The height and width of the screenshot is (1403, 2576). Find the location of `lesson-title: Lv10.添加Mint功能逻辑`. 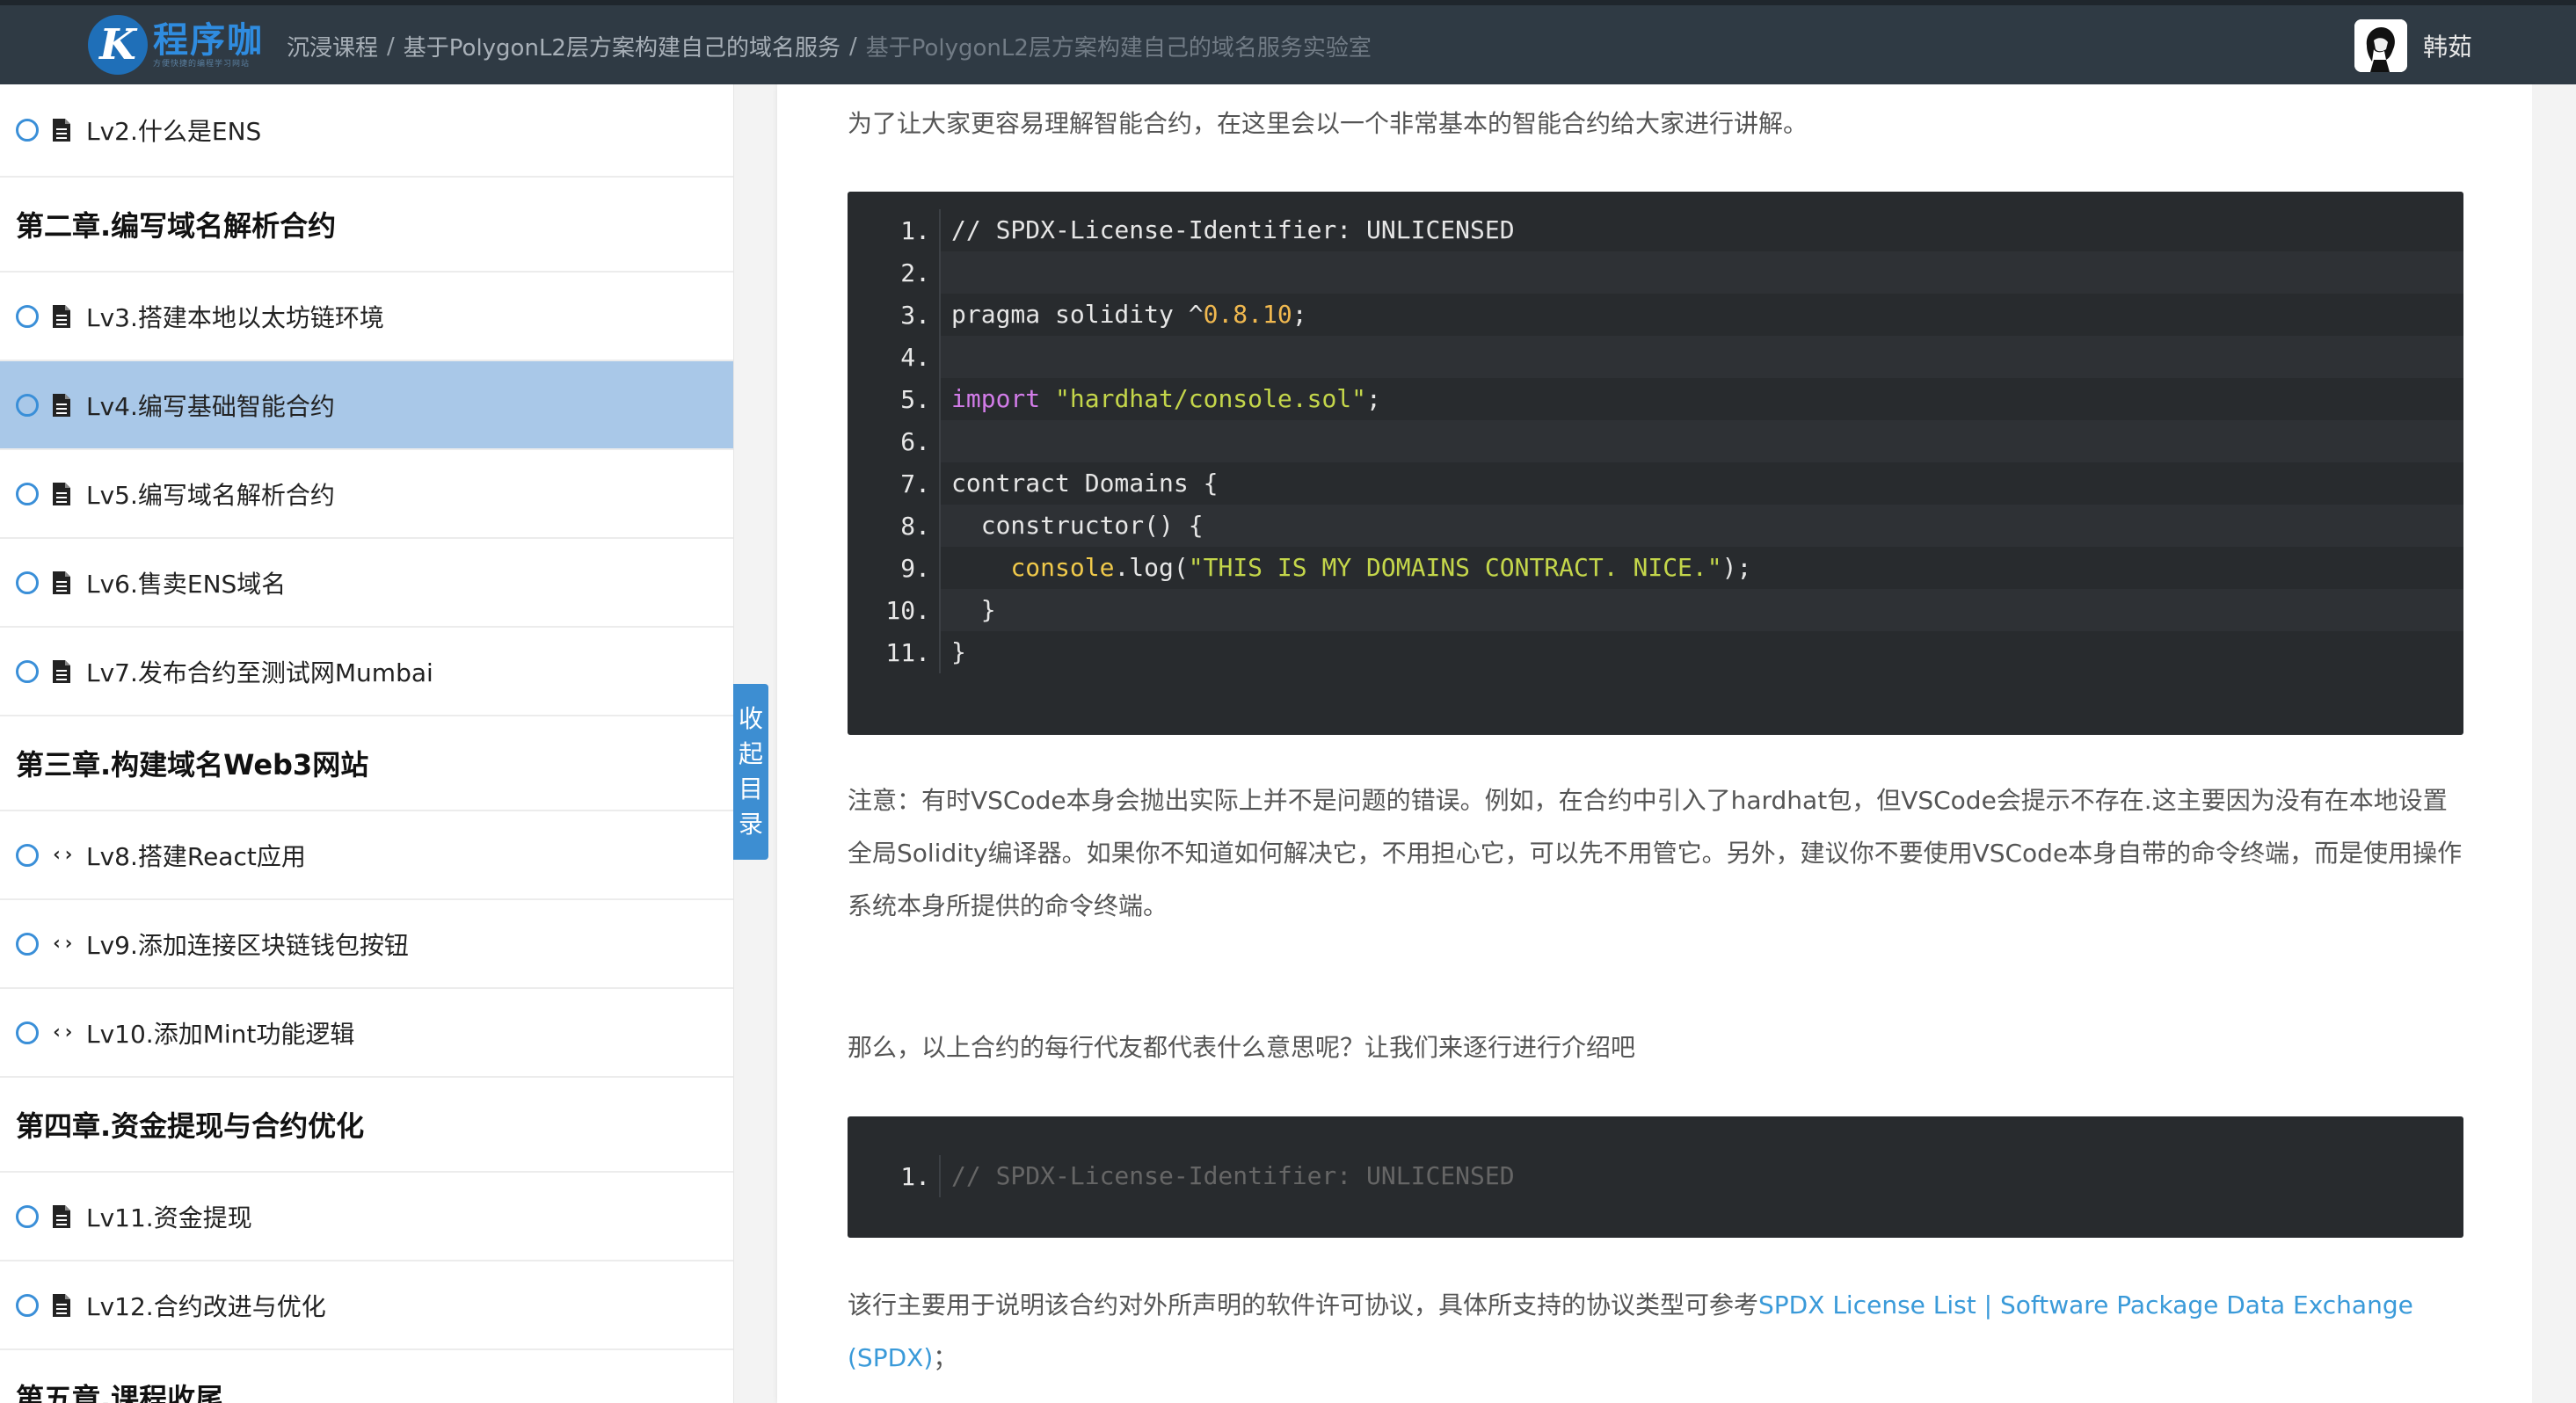

lesson-title: Lv10.添加Mint功能逻辑 is located at coordinates (220, 1034).